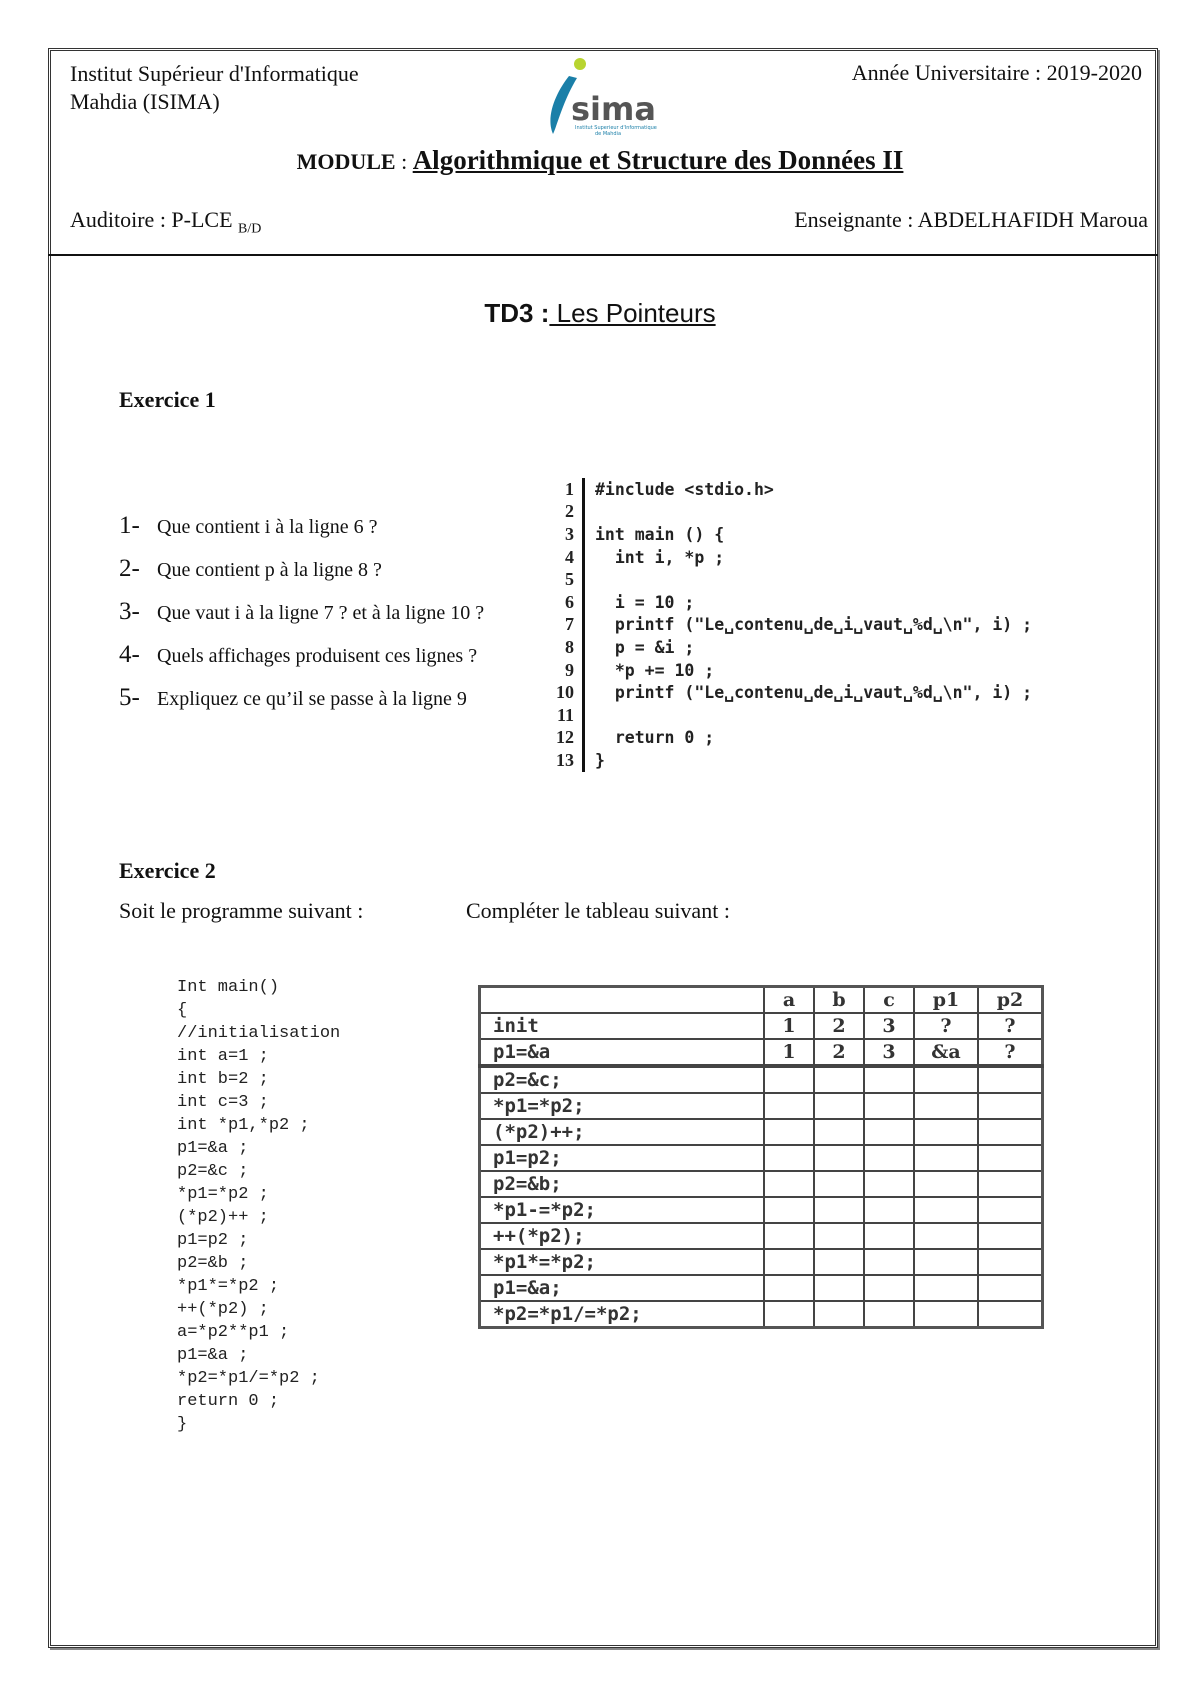 The height and width of the screenshot is (1697, 1200). Describe the element at coordinates (785, 579) in the screenshot. I see `code-line: 5` at that location.